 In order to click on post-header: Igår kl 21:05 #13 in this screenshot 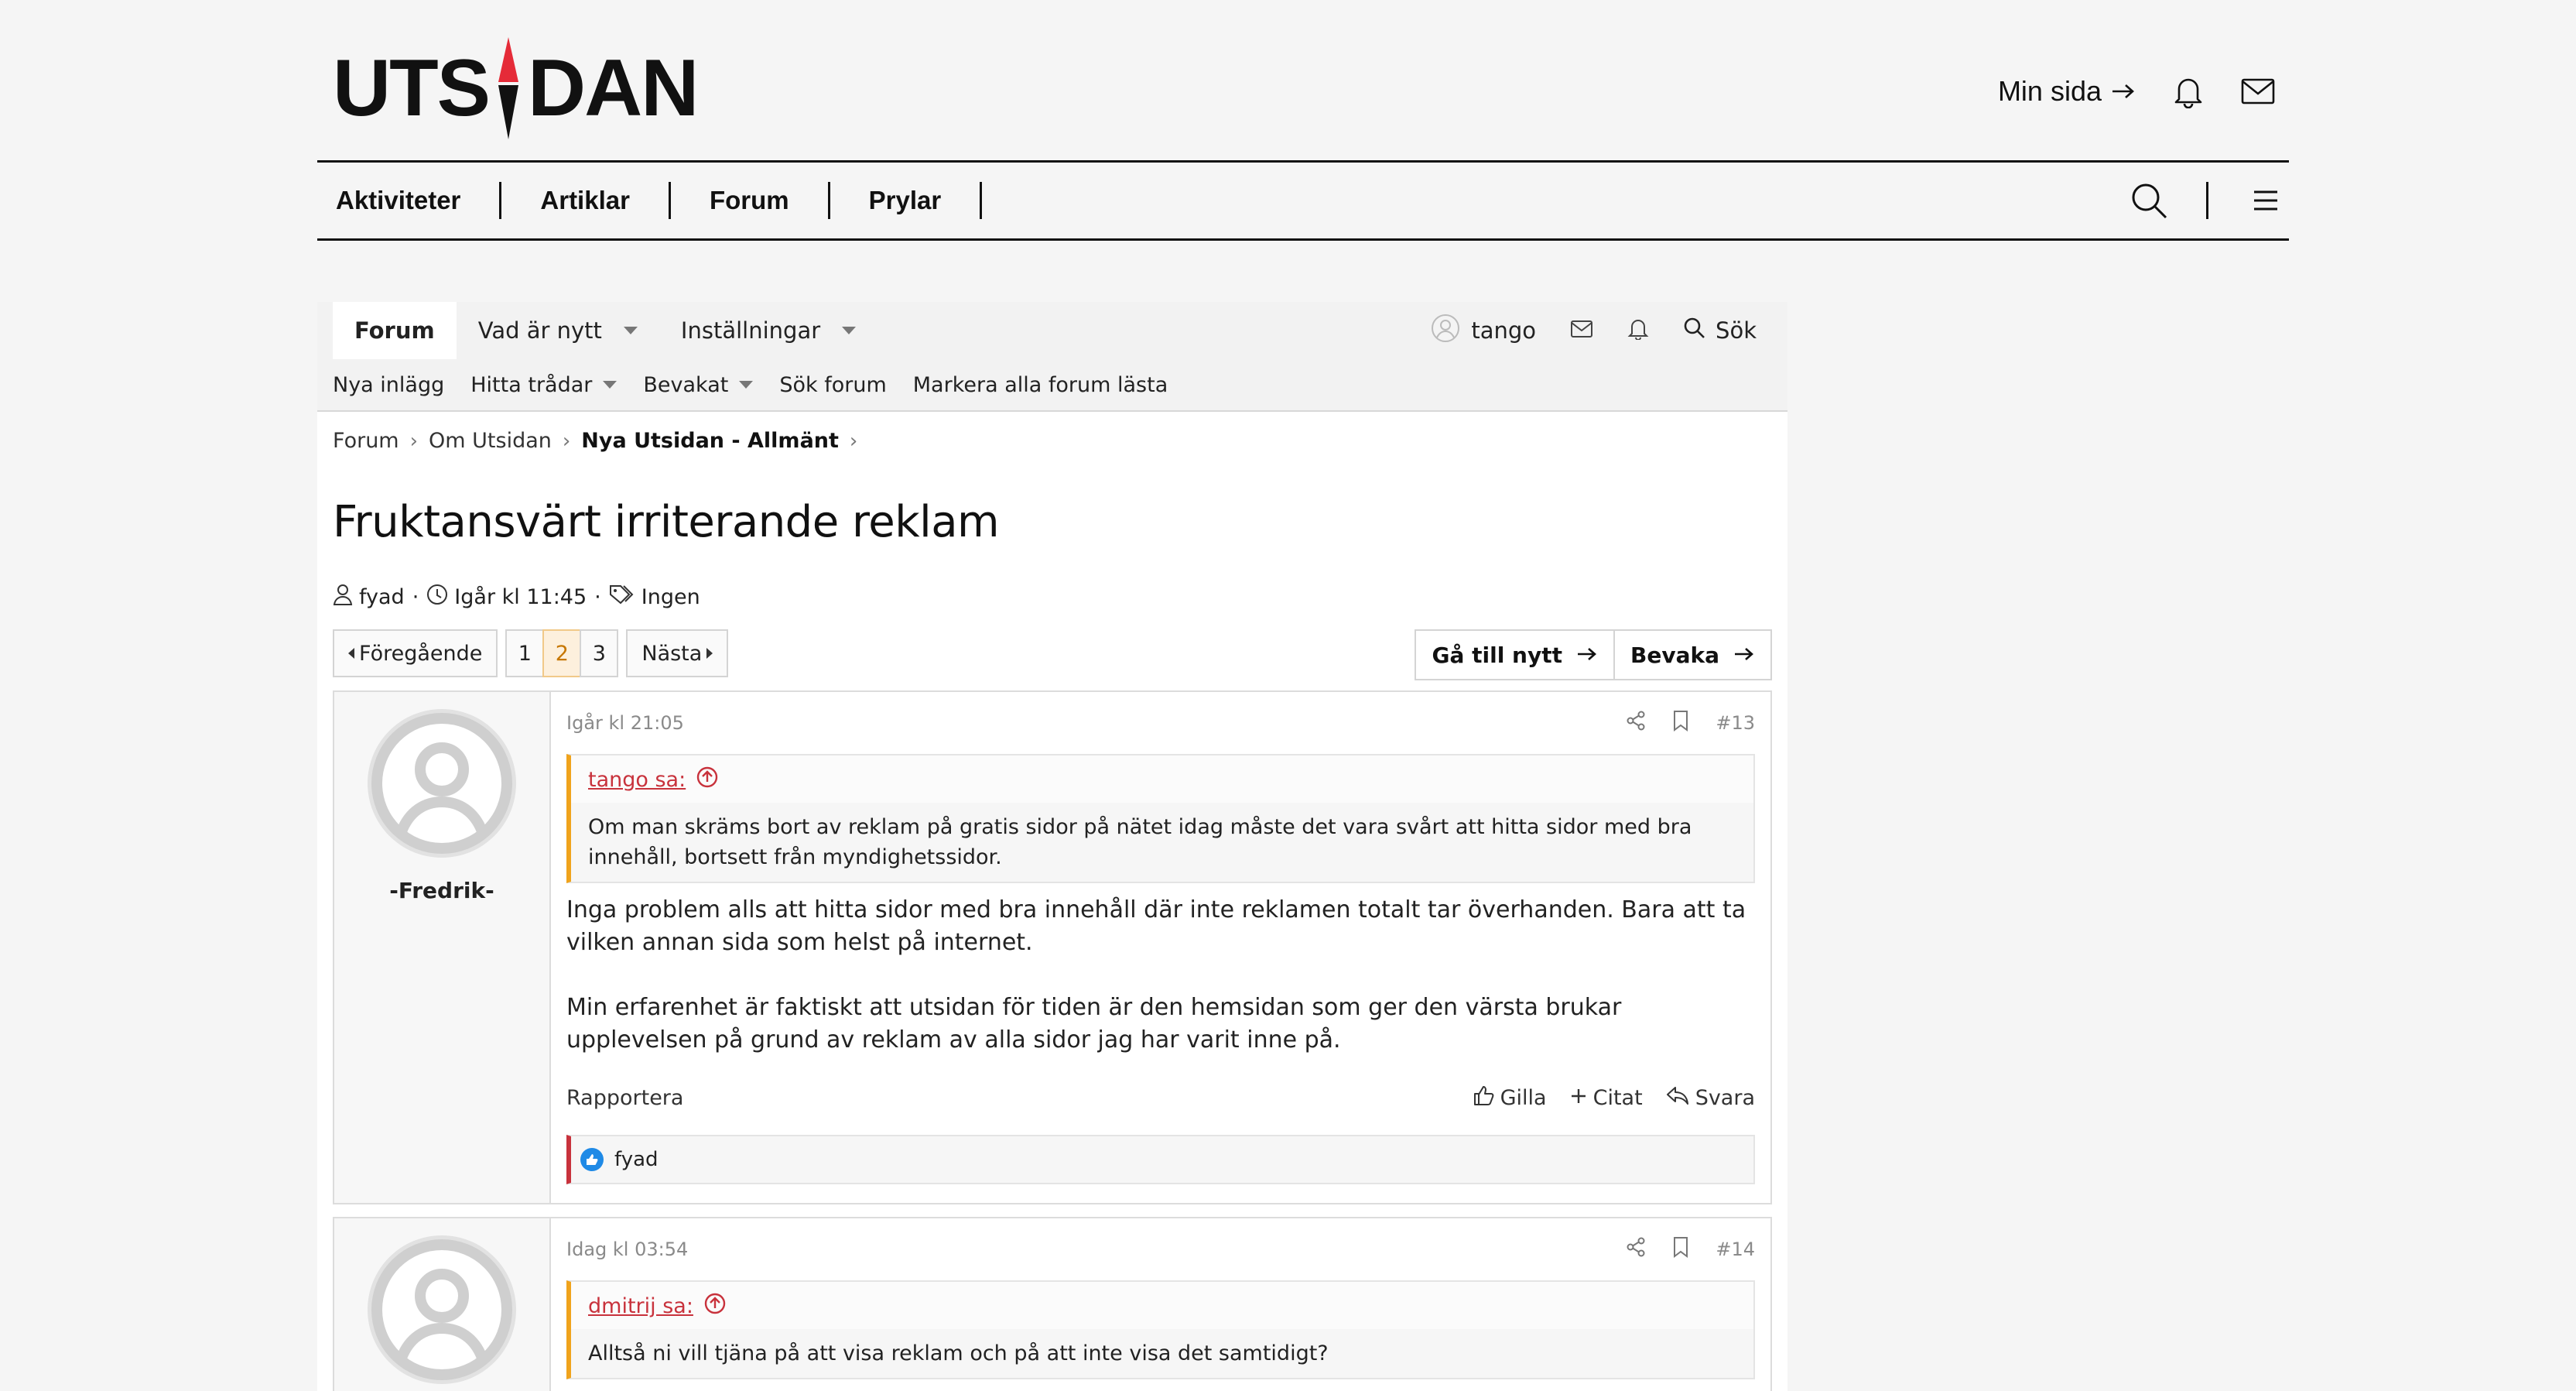, I will do `click(1160, 723)`.